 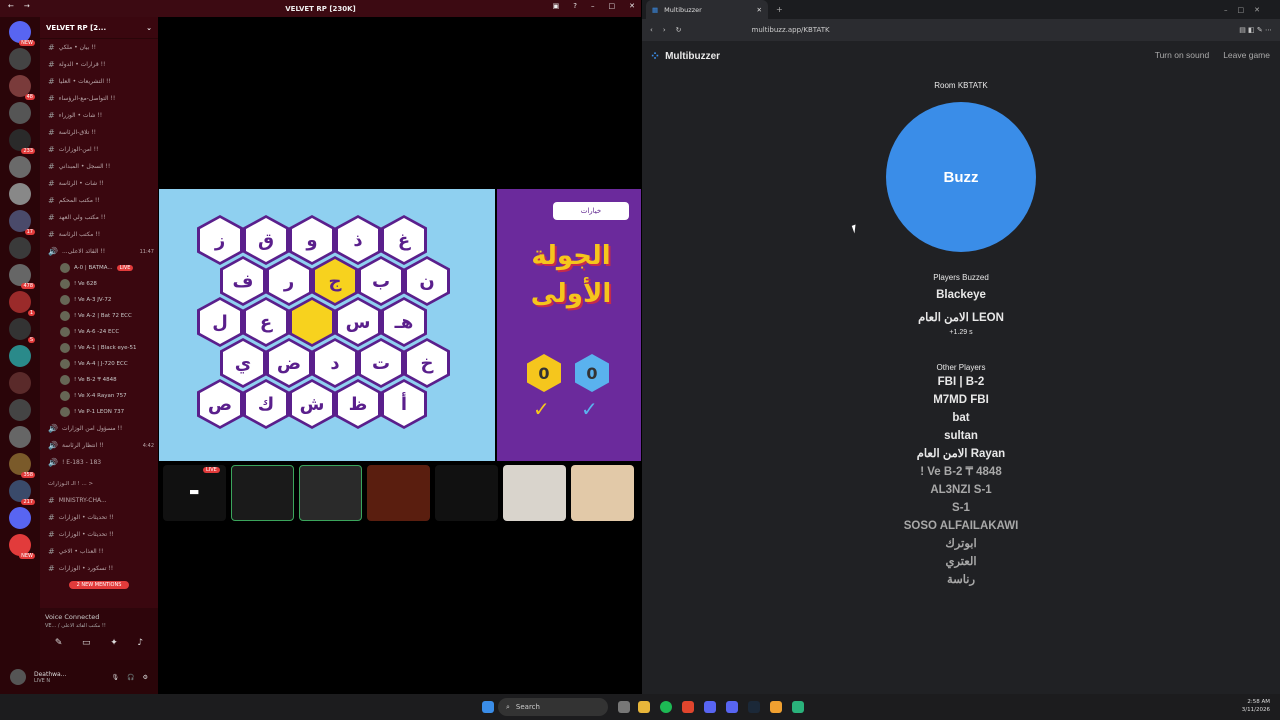 I want to click on voice-user: ! Ve X-4 Rayan 757, so click(x=99, y=396).